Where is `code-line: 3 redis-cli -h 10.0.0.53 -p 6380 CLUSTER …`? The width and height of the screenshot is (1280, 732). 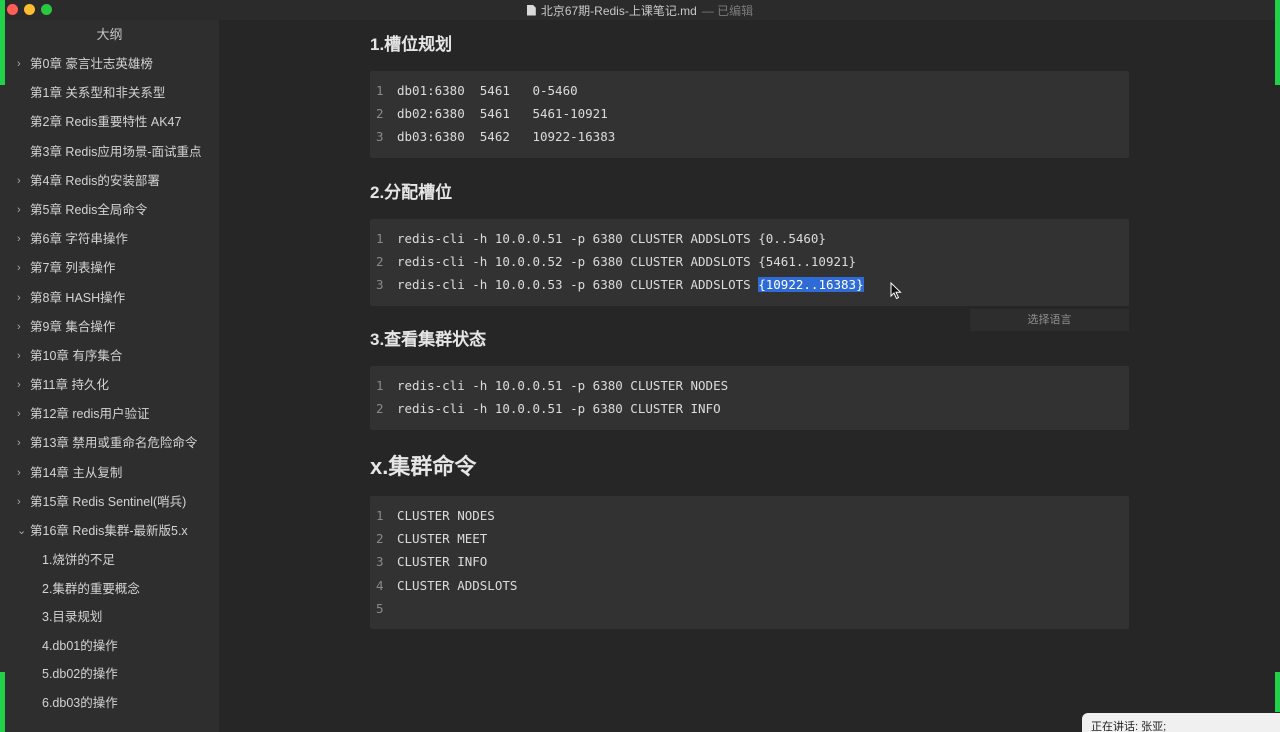 code-line: 3 redis-cli -h 10.0.0.53 -p 6380 CLUSTER … is located at coordinates (749, 284).